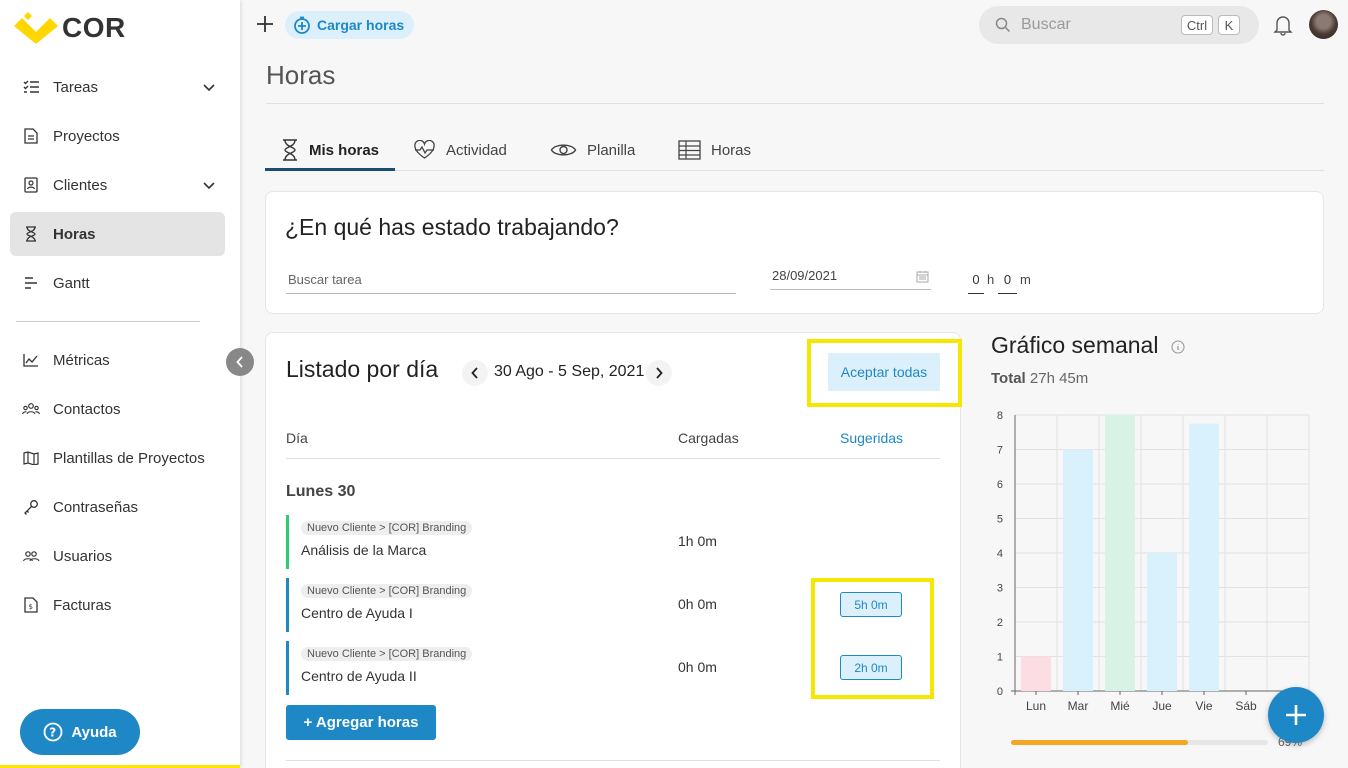 The image size is (1348, 768). I want to click on collapse-sidebar-button, so click(240, 362).